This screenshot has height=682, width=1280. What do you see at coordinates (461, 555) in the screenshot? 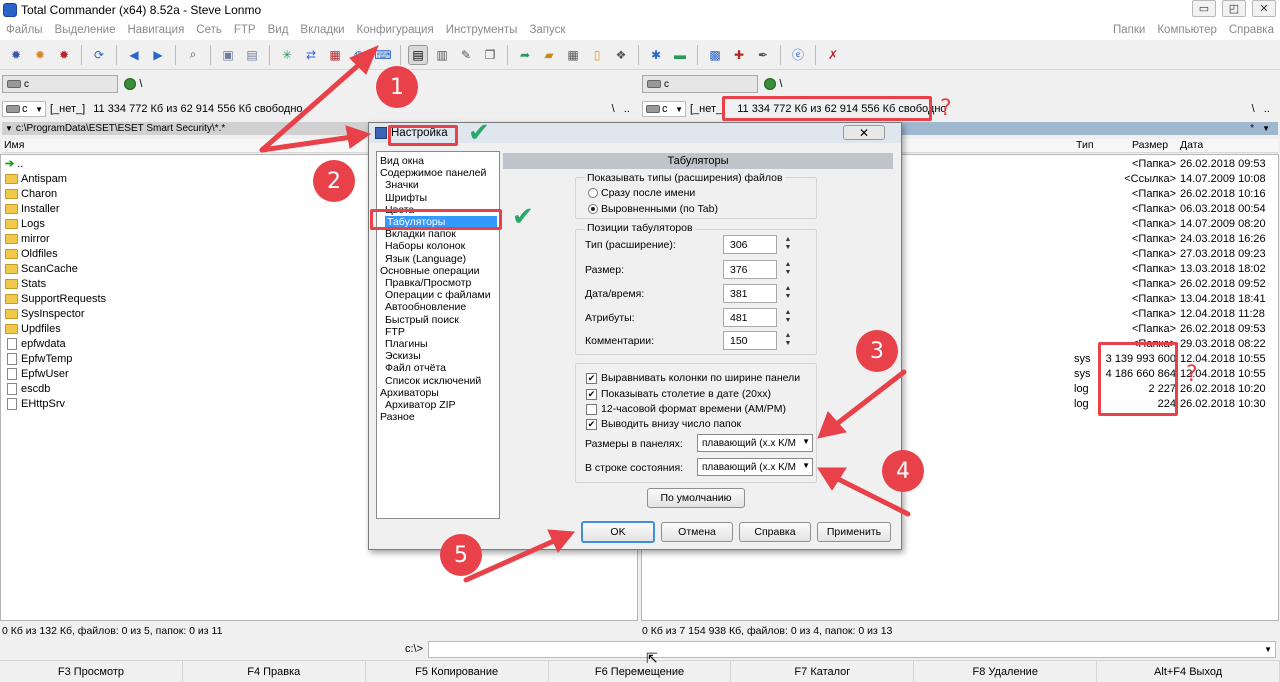
I see `annotation-marker: 5` at bounding box center [461, 555].